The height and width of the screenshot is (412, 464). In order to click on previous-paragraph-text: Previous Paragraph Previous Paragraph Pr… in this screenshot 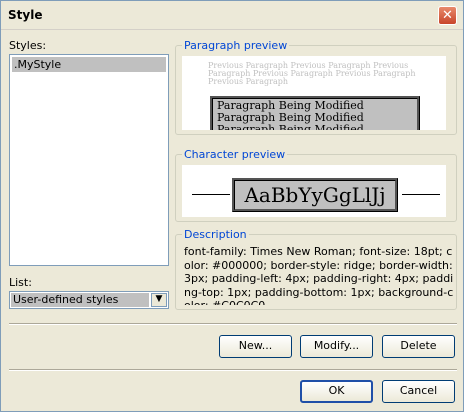, I will do `click(312, 73)`.